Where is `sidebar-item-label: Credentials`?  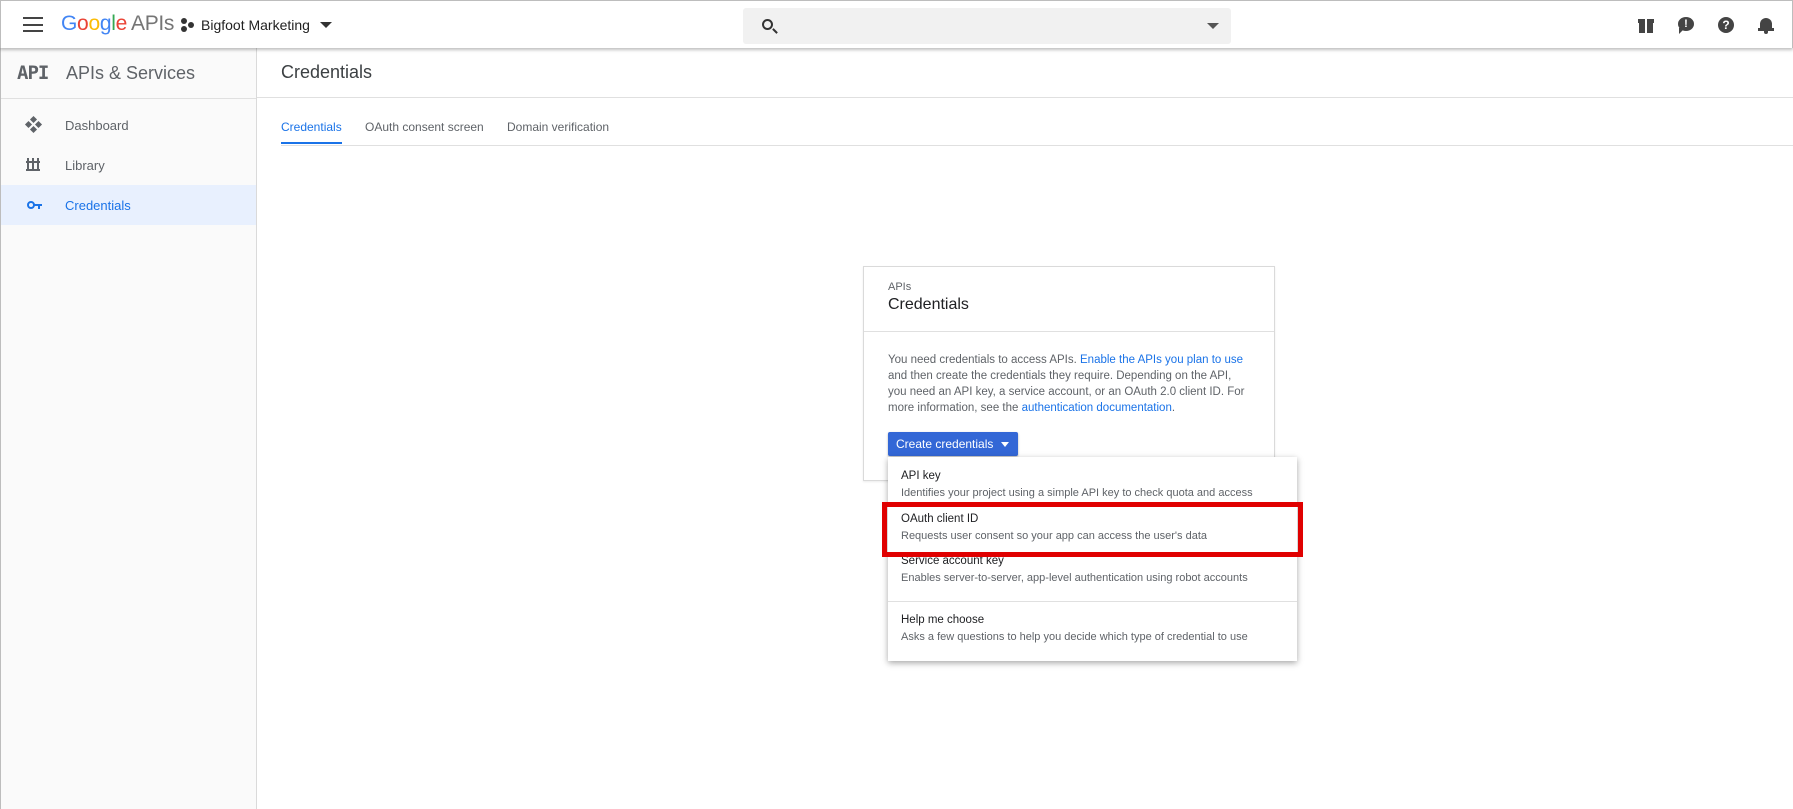
sidebar-item-label: Credentials is located at coordinates (98, 205).